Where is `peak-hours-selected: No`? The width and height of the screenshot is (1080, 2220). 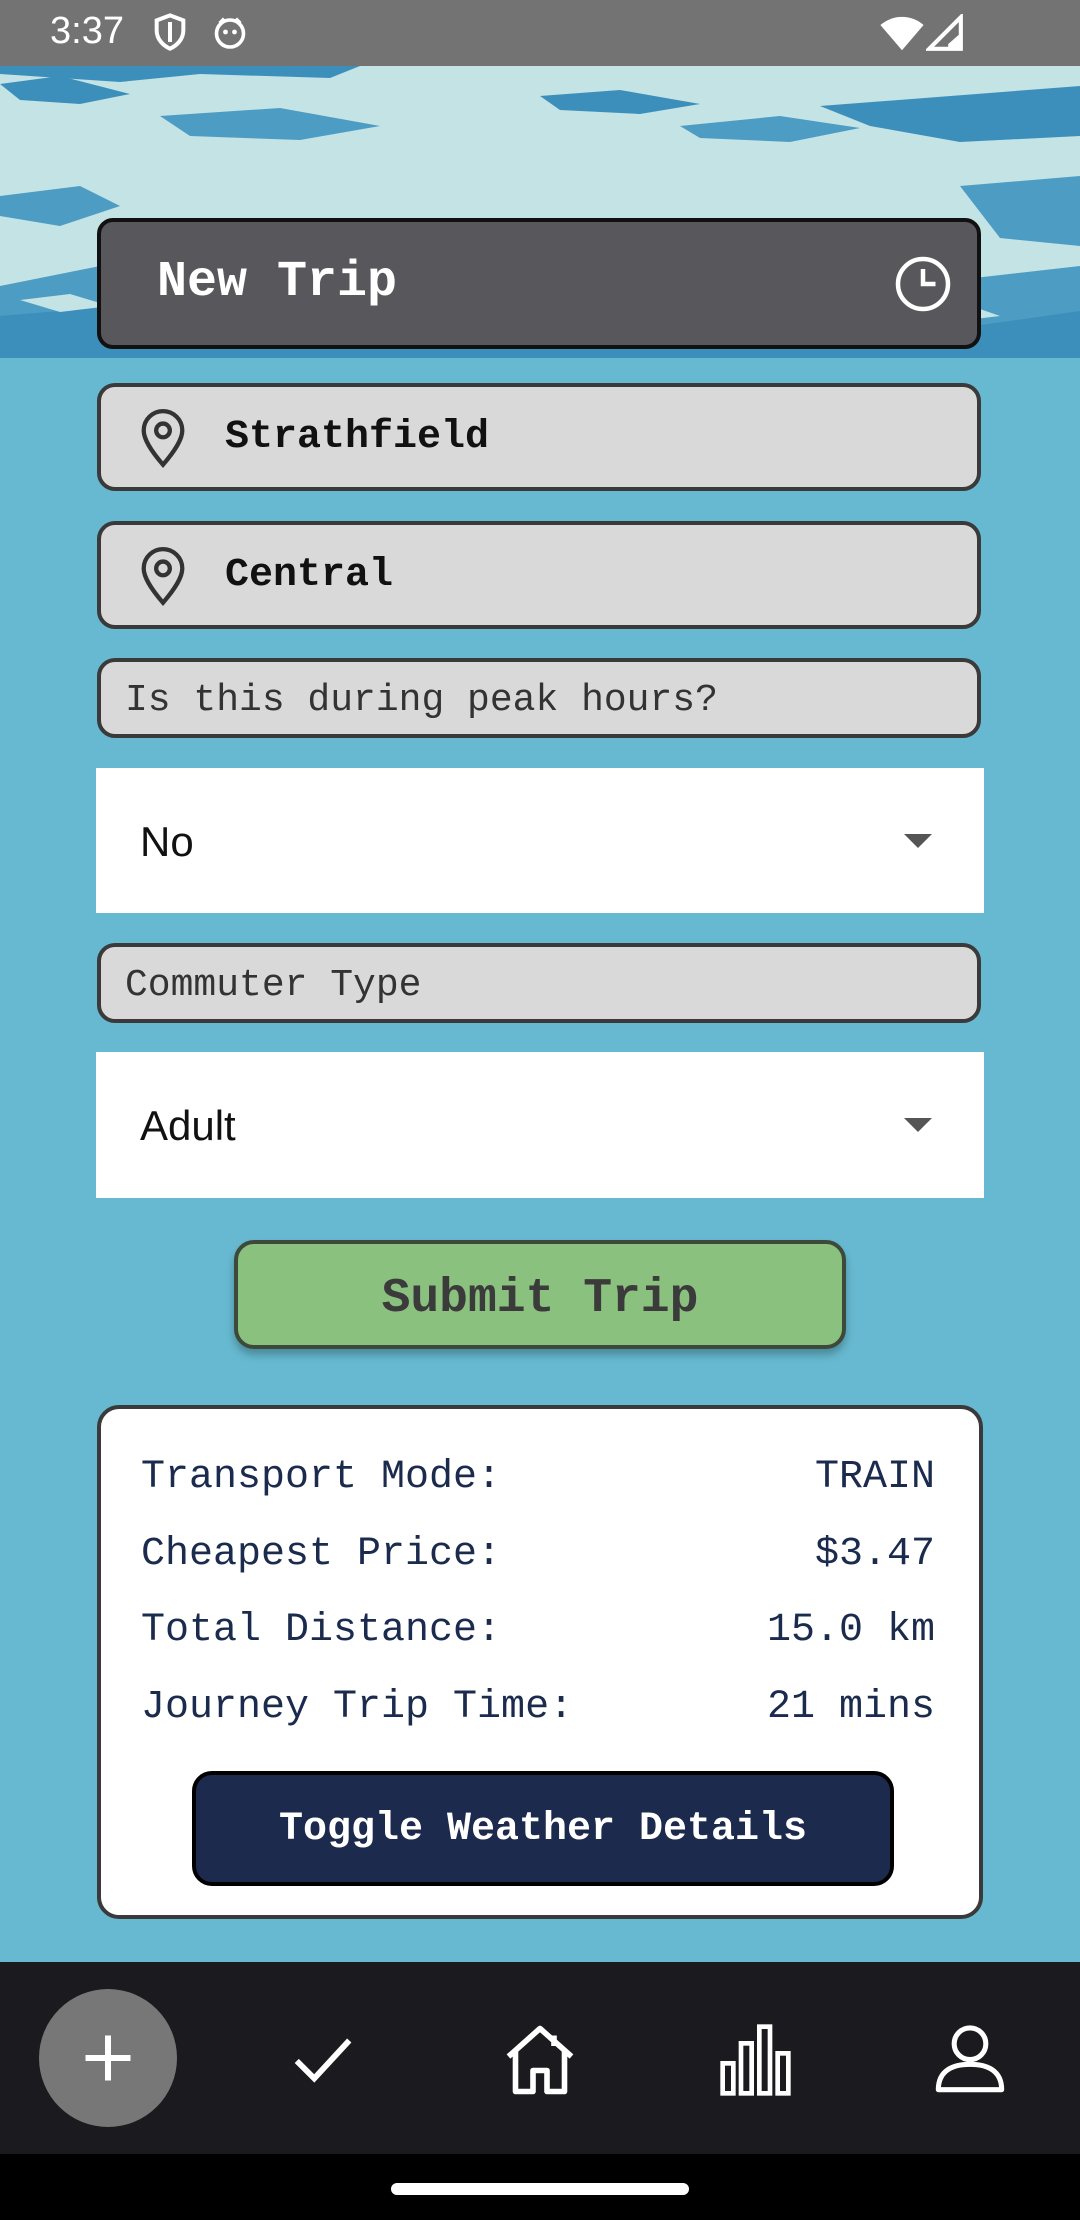
peak-hours-selected: No is located at coordinates (167, 841).